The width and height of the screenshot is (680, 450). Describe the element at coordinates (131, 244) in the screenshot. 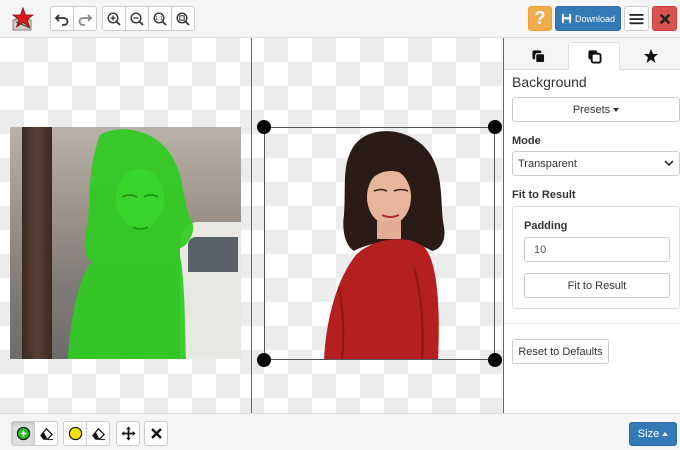

I see `foreground-mask` at that location.